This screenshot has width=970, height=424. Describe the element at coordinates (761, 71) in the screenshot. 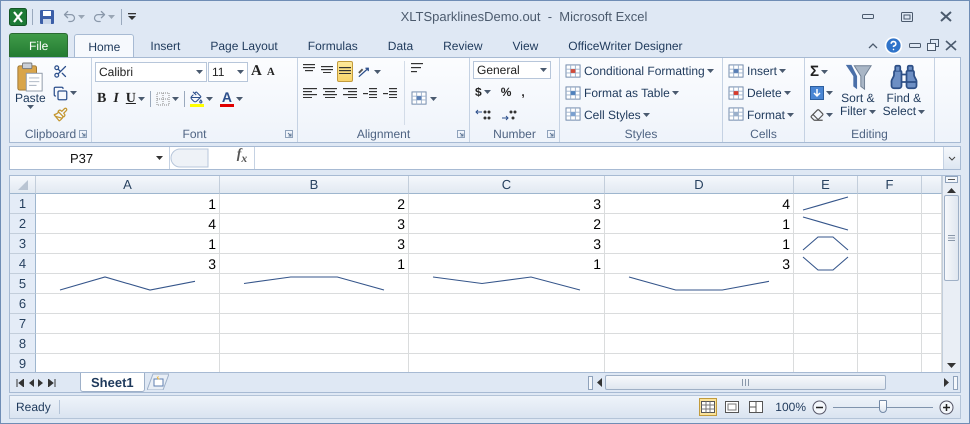

I see `cells-menu-button: Insert` at that location.